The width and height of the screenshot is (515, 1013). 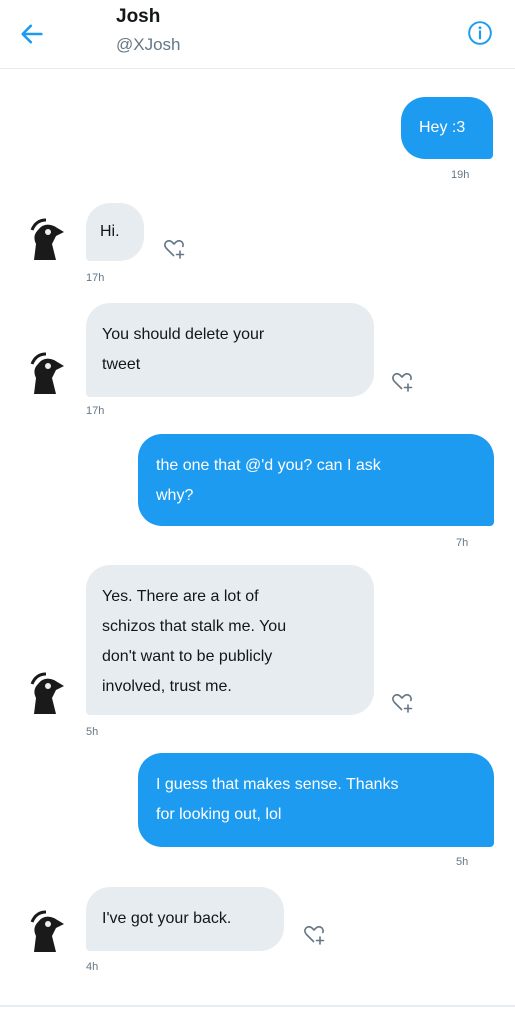 I want to click on conversation-header: Josh @XJosh, so click(x=257, y=34).